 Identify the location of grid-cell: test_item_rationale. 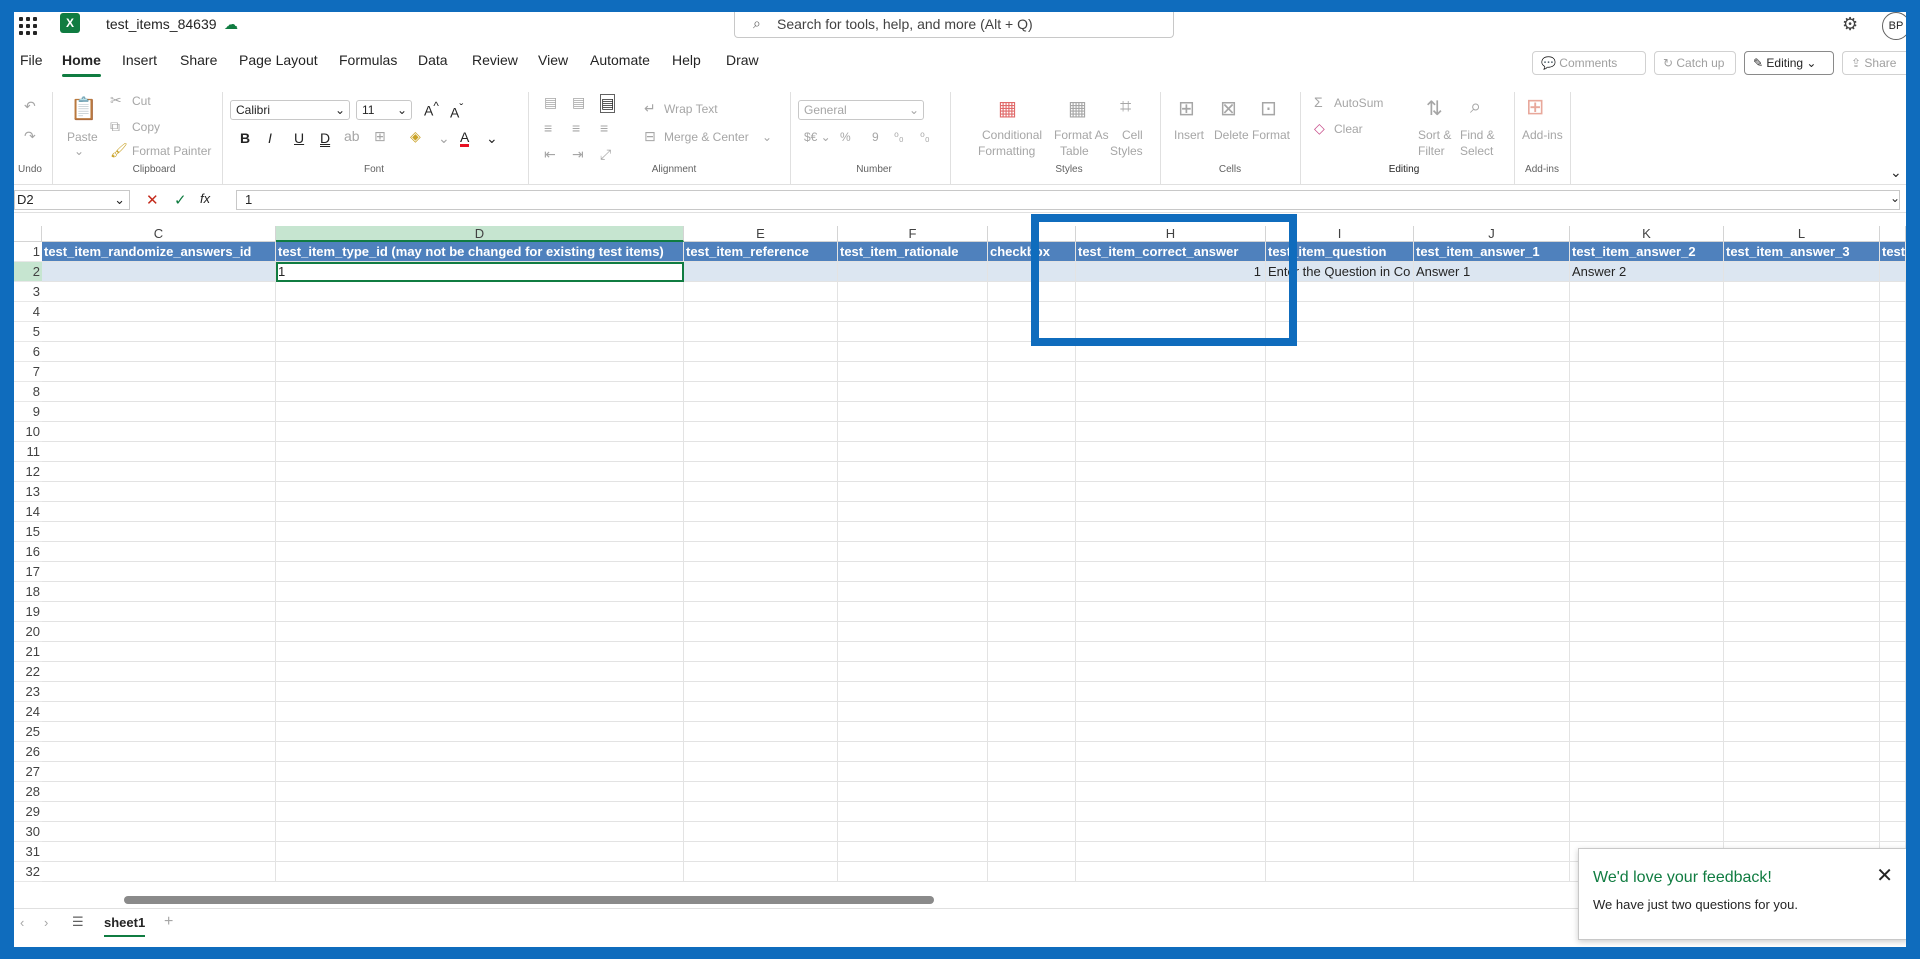
(913, 252).